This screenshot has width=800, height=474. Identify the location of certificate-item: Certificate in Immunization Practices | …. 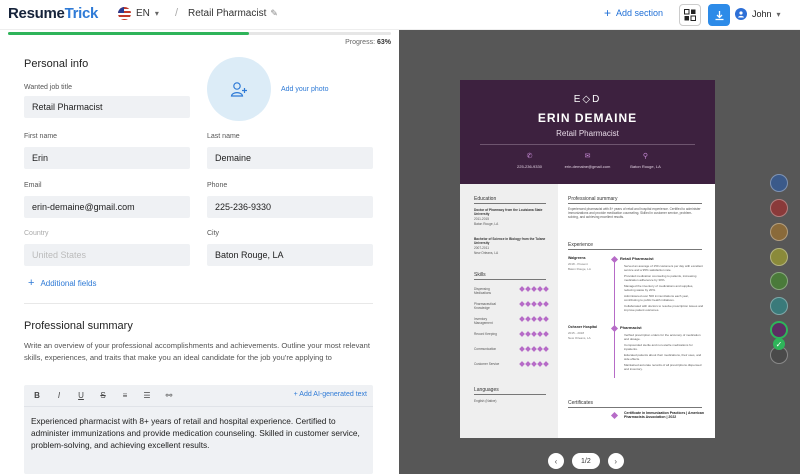
(664, 415).